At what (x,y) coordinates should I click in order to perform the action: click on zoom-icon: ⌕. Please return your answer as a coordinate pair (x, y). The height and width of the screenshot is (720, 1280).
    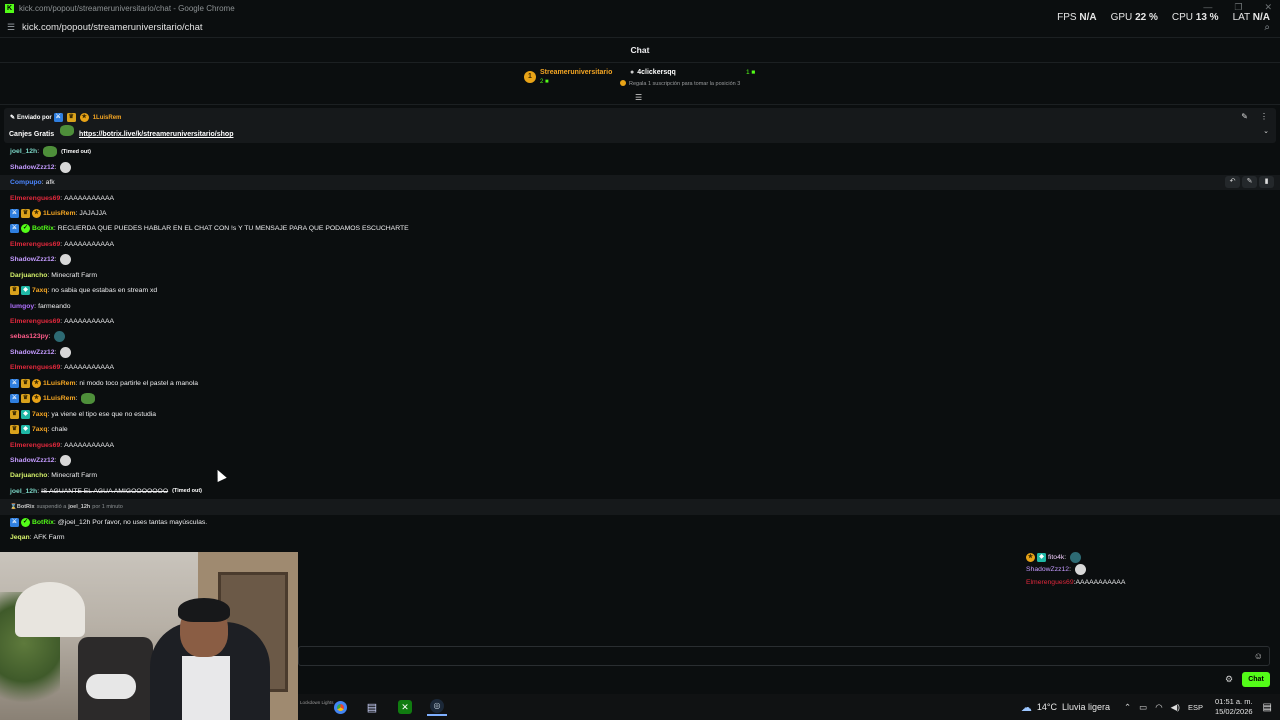
    Looking at the image, I should click on (1267, 27).